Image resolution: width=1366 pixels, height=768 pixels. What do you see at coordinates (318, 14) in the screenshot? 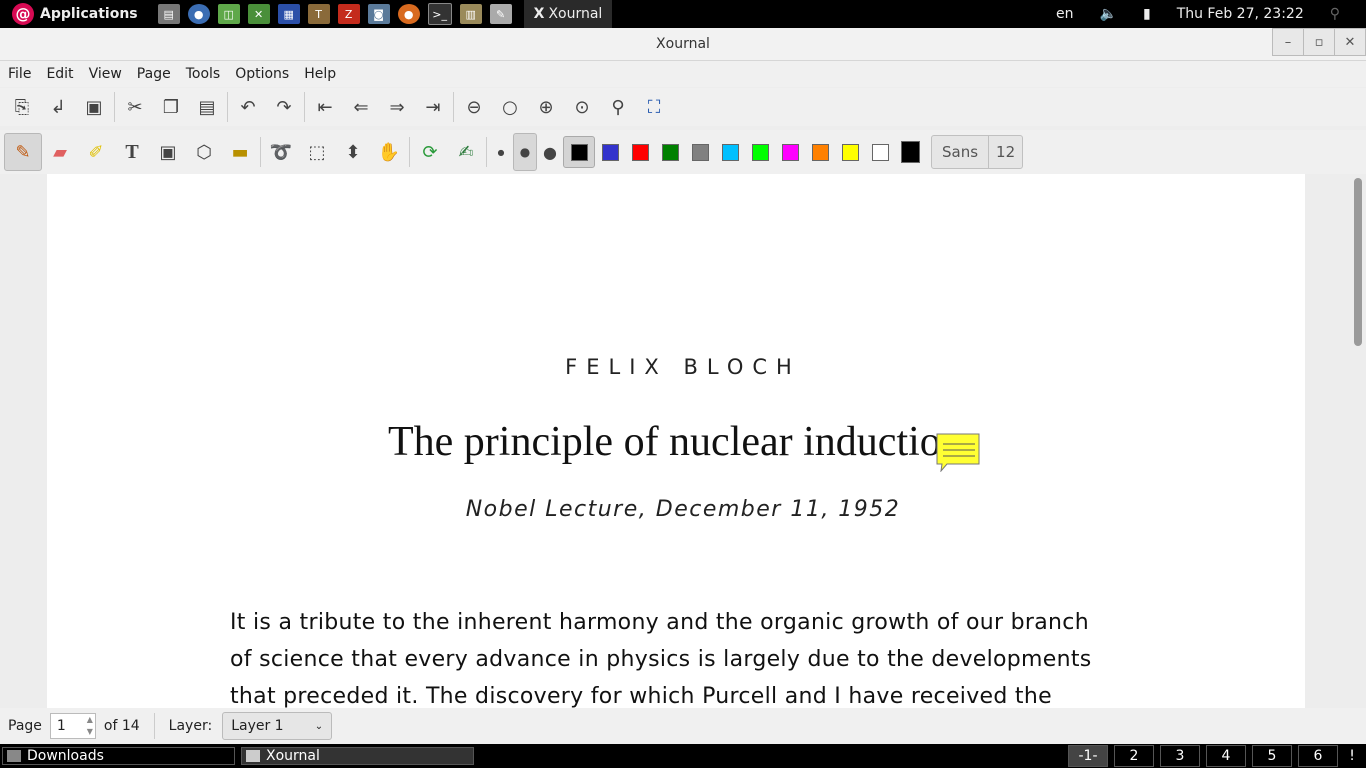
I see `tex-icon: T` at bounding box center [318, 14].